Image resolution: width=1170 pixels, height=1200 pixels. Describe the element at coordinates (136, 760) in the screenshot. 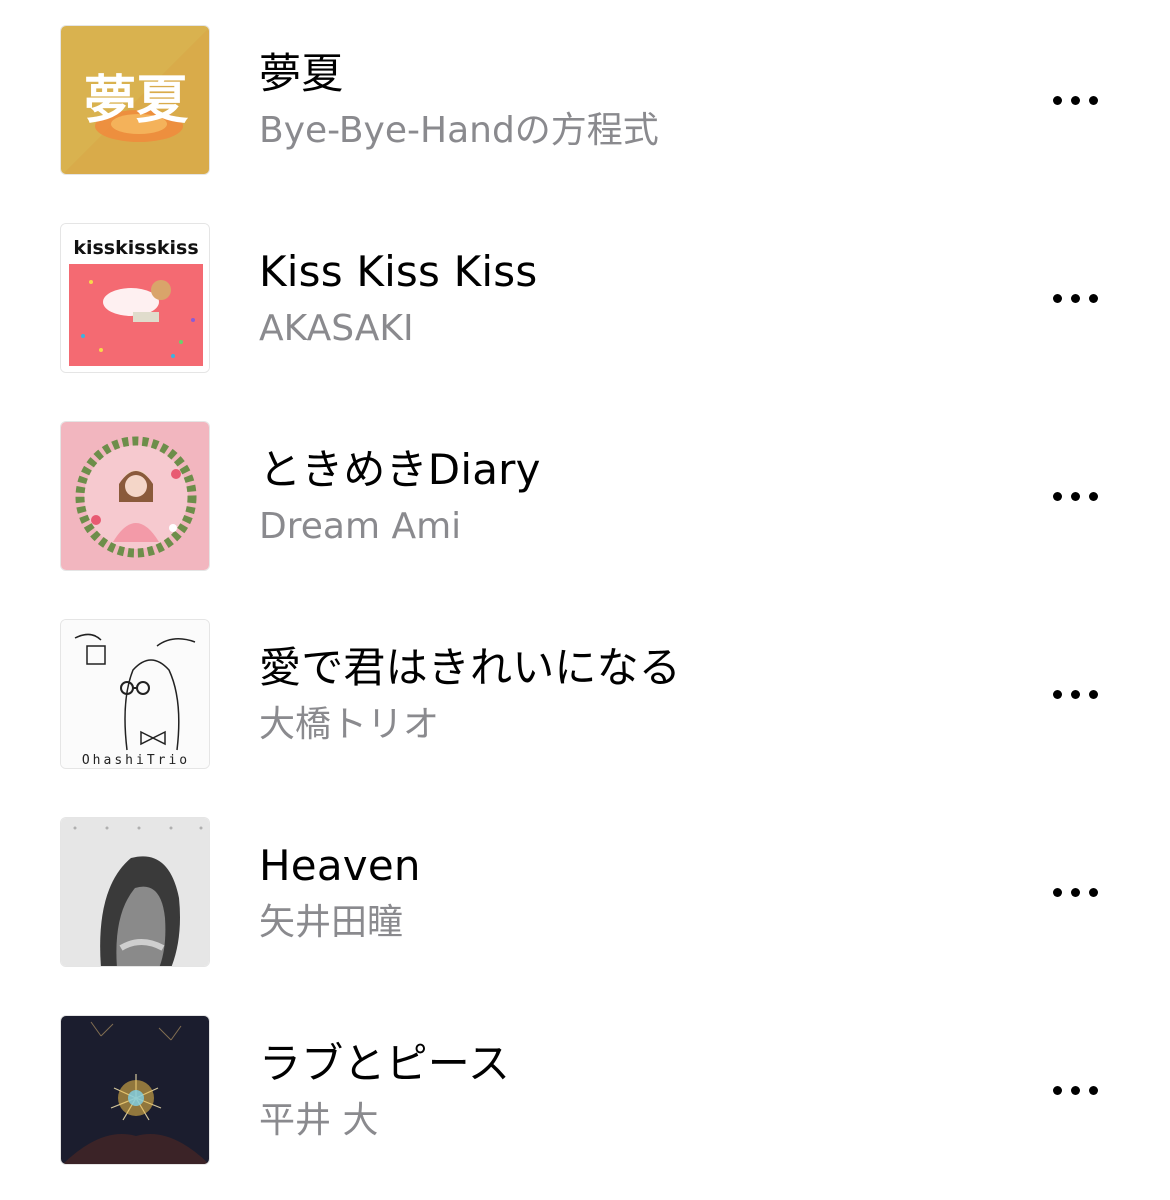

I see `artwork-text: OhashiTrio` at that location.